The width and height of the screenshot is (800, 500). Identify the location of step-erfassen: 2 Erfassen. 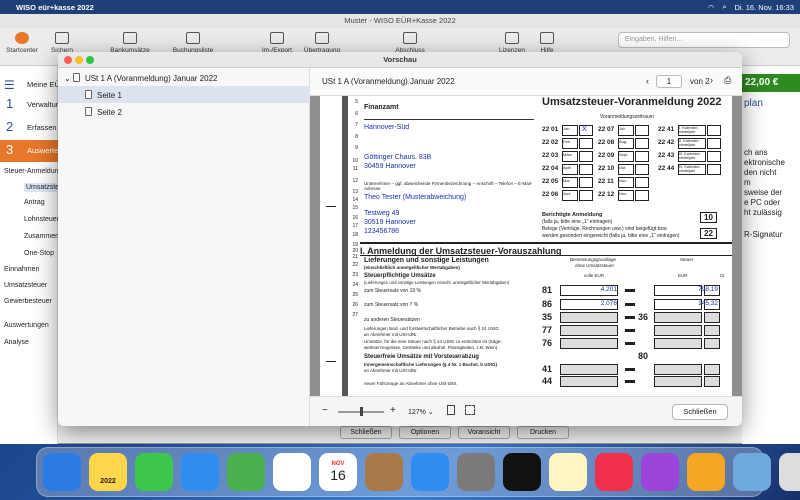
(29, 128).